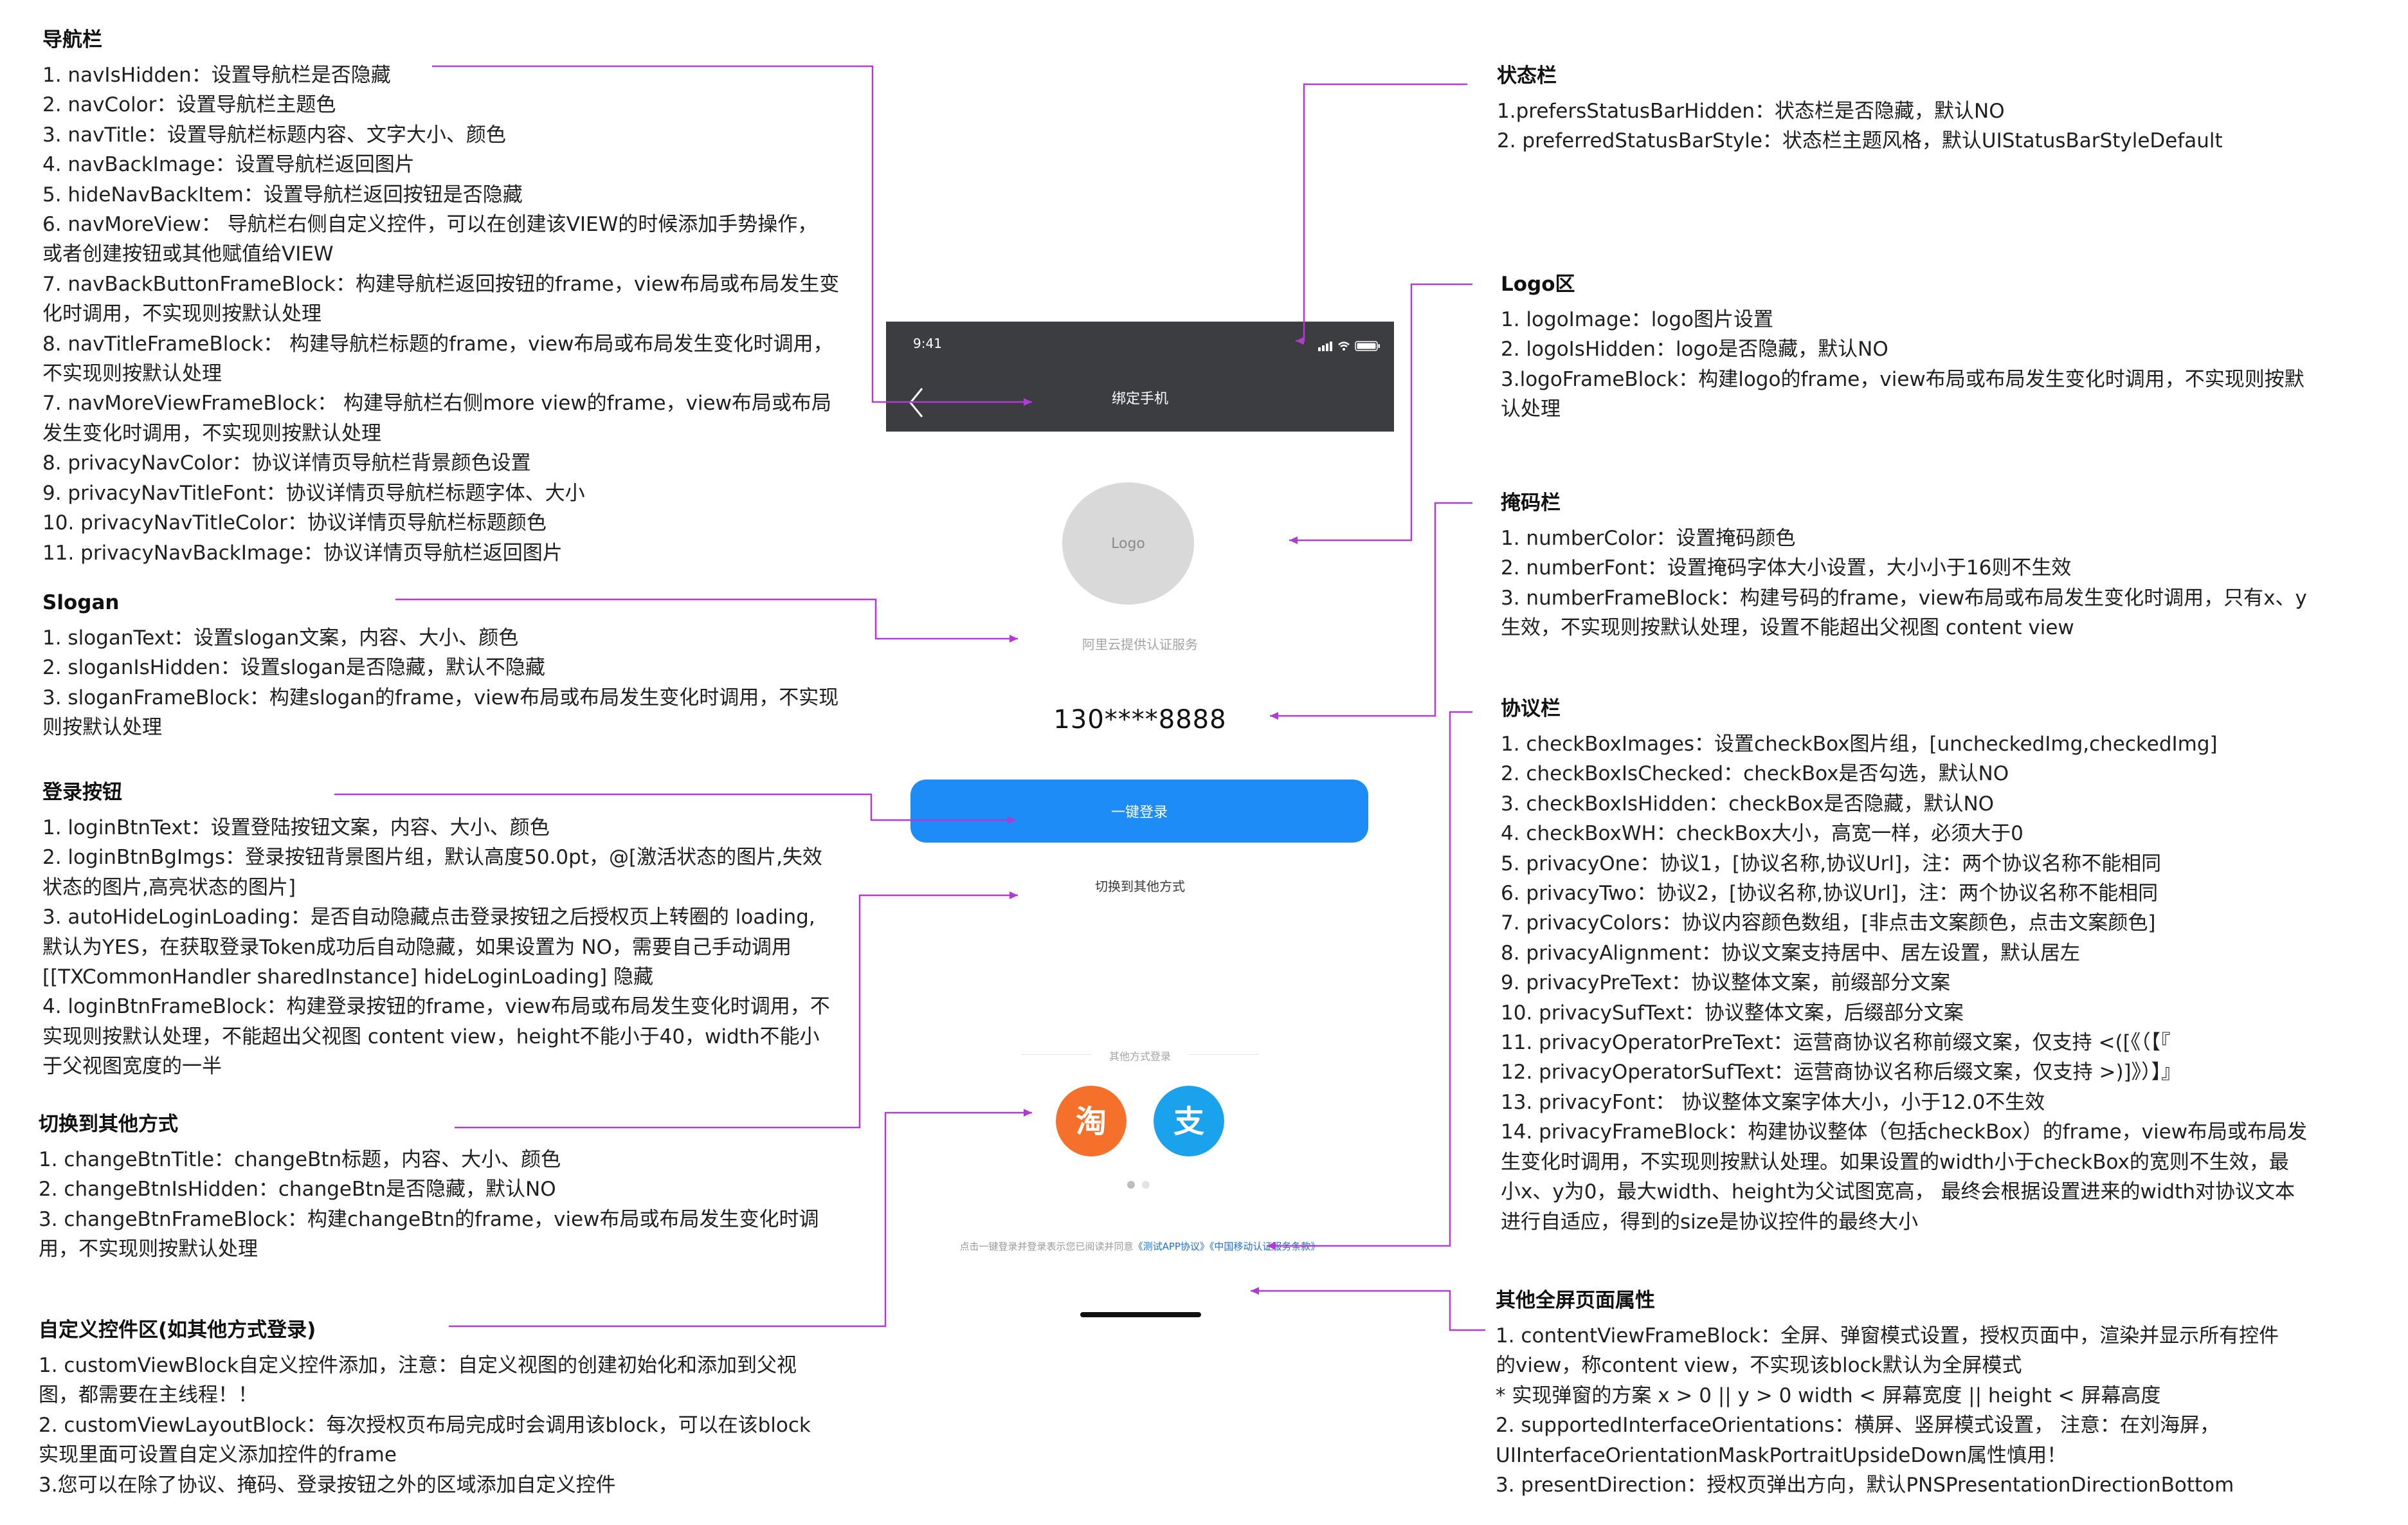 This screenshot has width=2408, height=1525. Describe the element at coordinates (1787, 568) in the screenshot. I see `annotation-line: 2. numberFont：设置掩码字体大小设置，大小小于16则不生效` at that location.